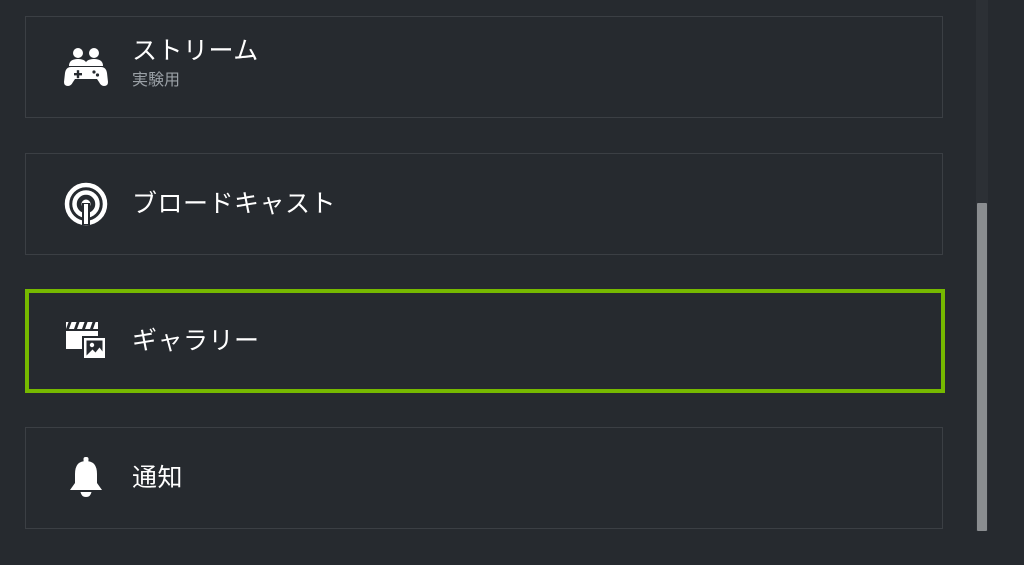 Image resolution: width=1024 pixels, height=565 pixels. I want to click on menu-item-label: ストリーム, so click(195, 50).